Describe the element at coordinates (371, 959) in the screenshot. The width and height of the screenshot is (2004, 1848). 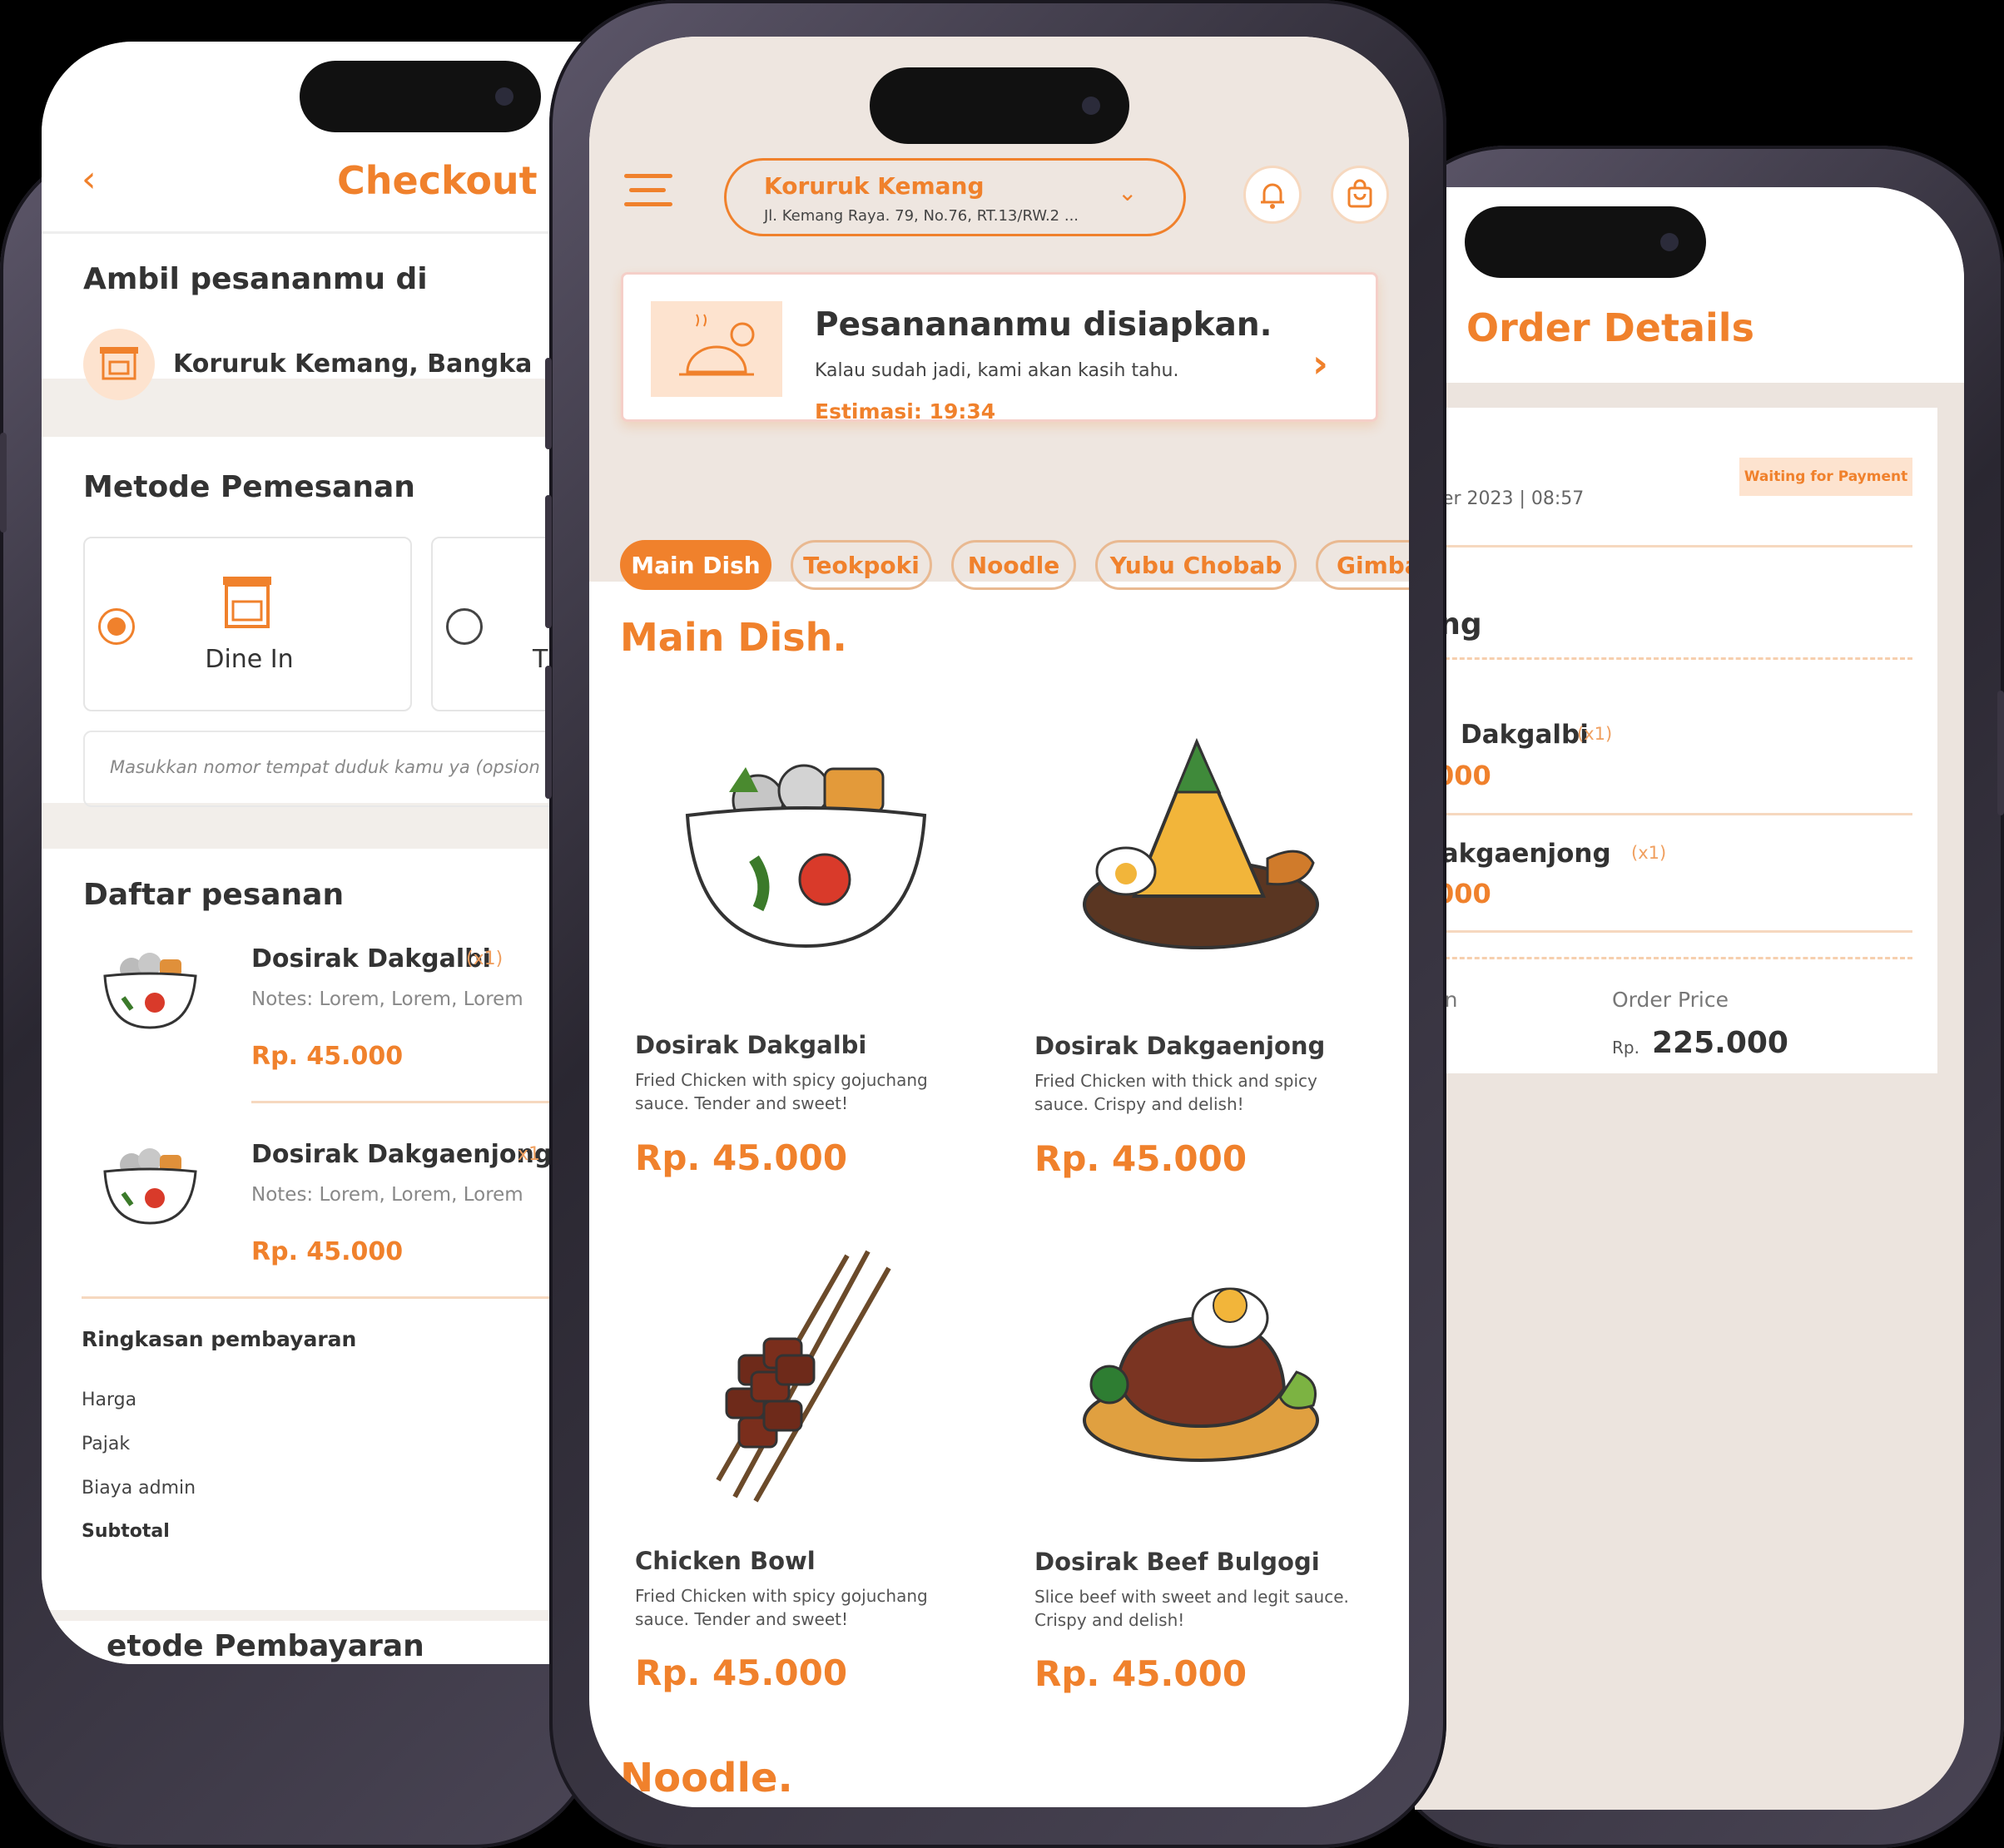
I see `order-name: Dosirak Dakgalbi` at that location.